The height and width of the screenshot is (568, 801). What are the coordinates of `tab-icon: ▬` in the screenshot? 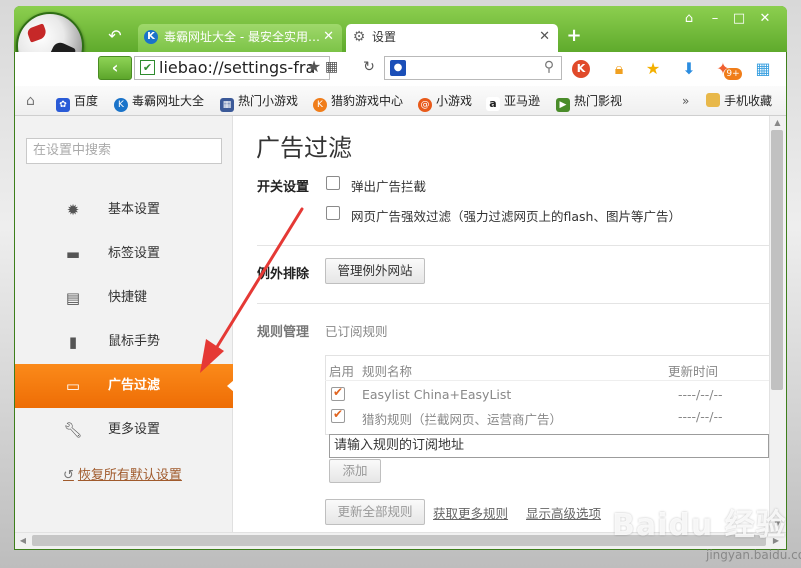 It's located at (73, 254).